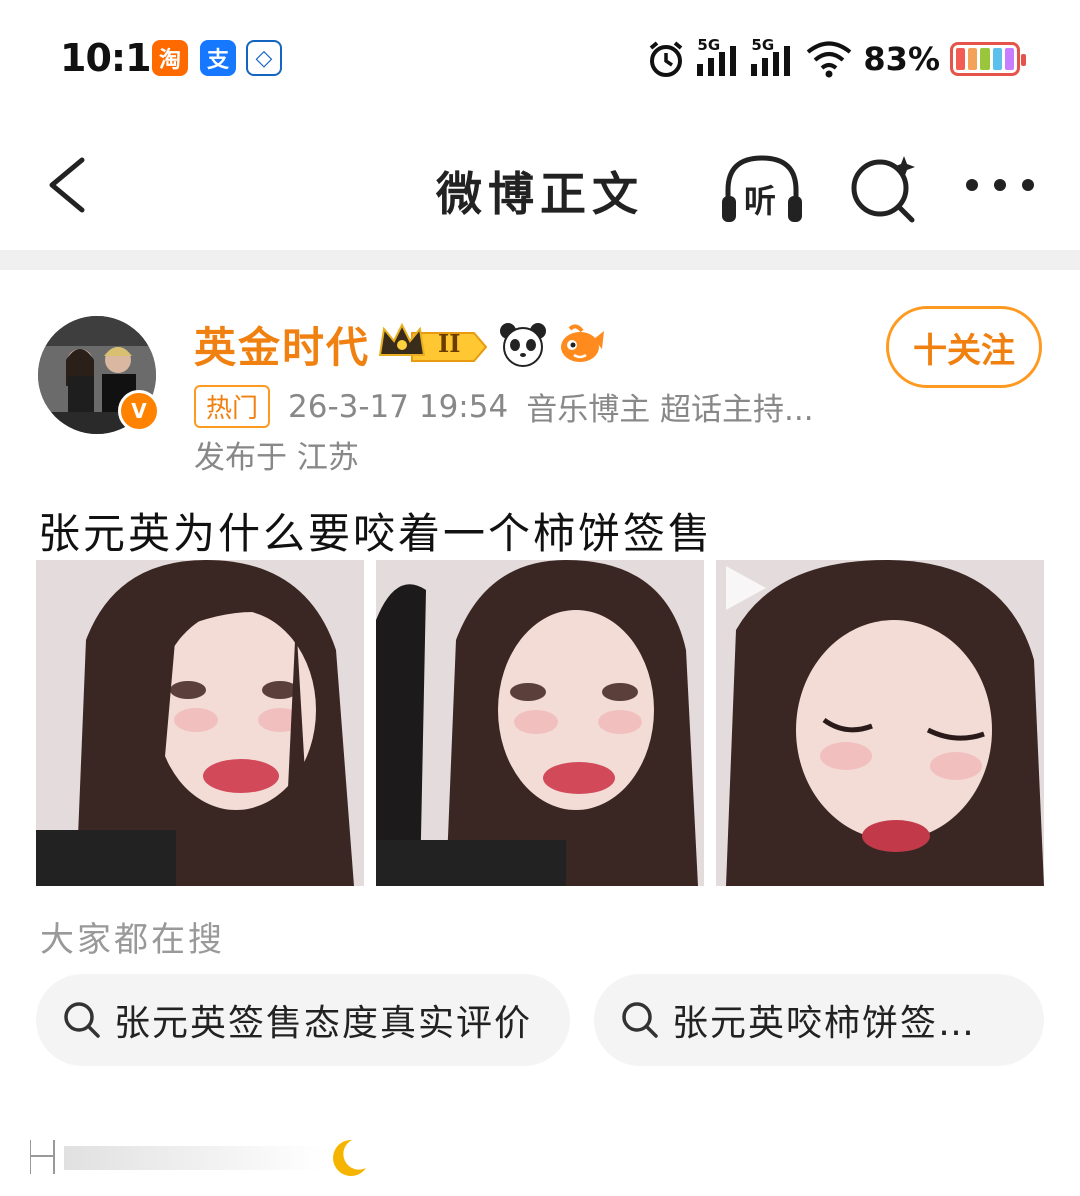 The width and height of the screenshot is (1080, 1196). I want to click on more-options-button, so click(1000, 185).